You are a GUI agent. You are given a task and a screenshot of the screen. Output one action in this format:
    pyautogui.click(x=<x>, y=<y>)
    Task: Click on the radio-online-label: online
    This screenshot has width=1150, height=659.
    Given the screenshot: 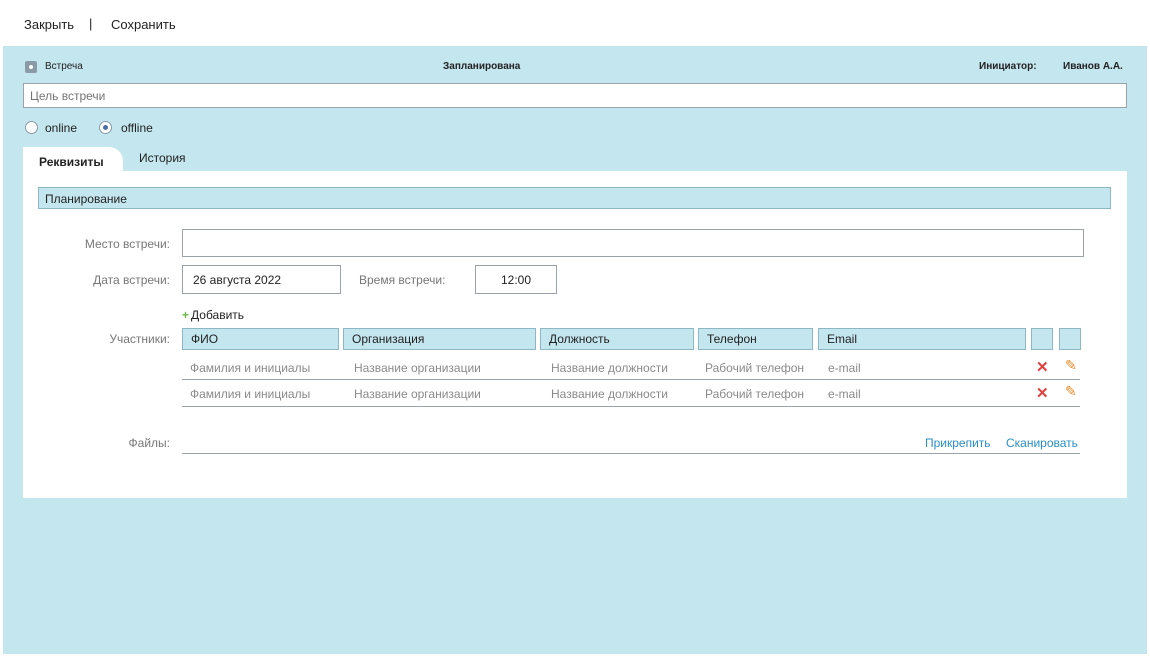 What is the action you would take?
    pyautogui.click(x=61, y=128)
    